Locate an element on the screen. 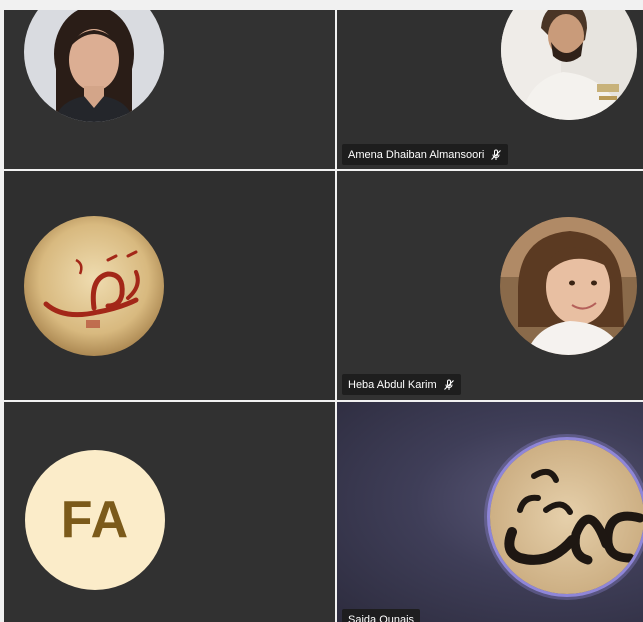 This screenshot has height=622, width=643. participant-name: Heba Abdul Karim is located at coordinates (392, 384).